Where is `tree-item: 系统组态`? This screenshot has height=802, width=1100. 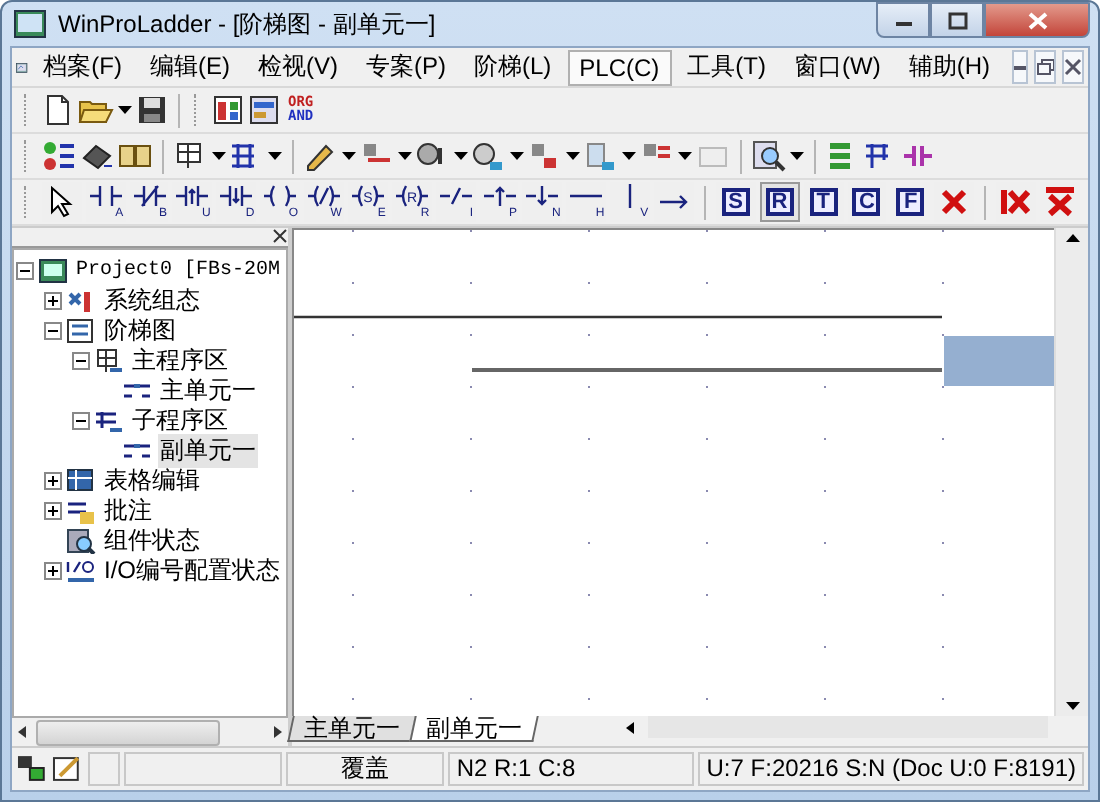
tree-item: 系统组态 is located at coordinates (152, 301).